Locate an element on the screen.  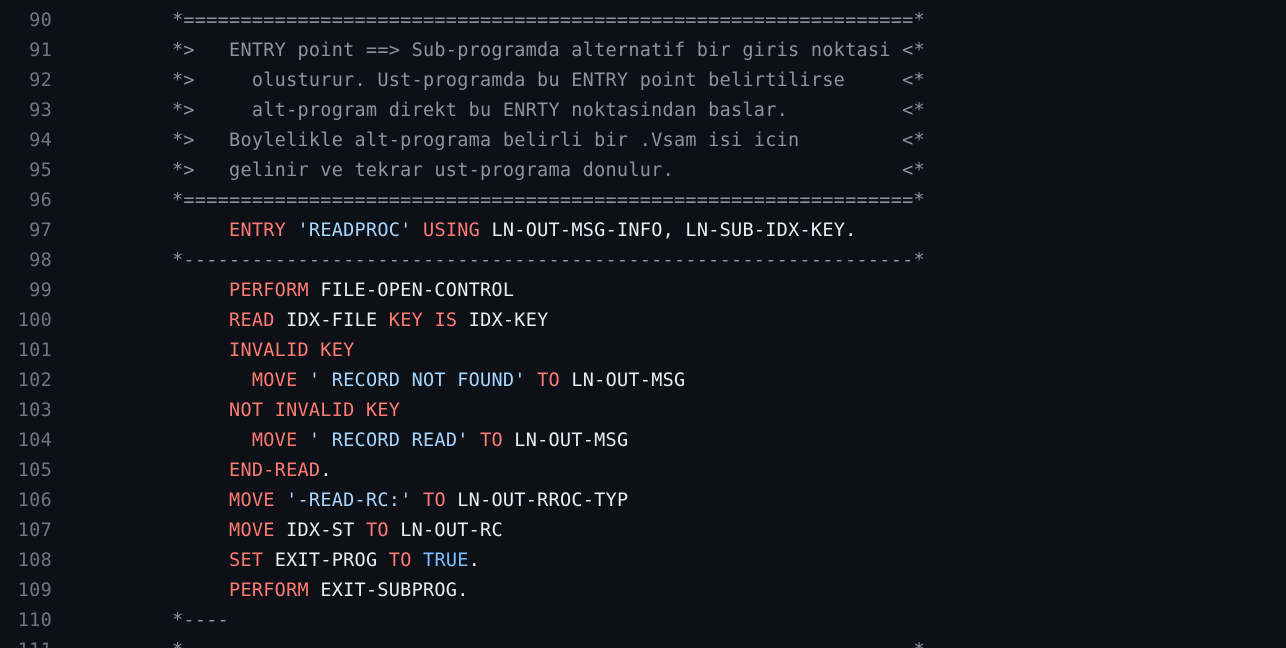
code-token-keyword: USING is located at coordinates (452, 230).